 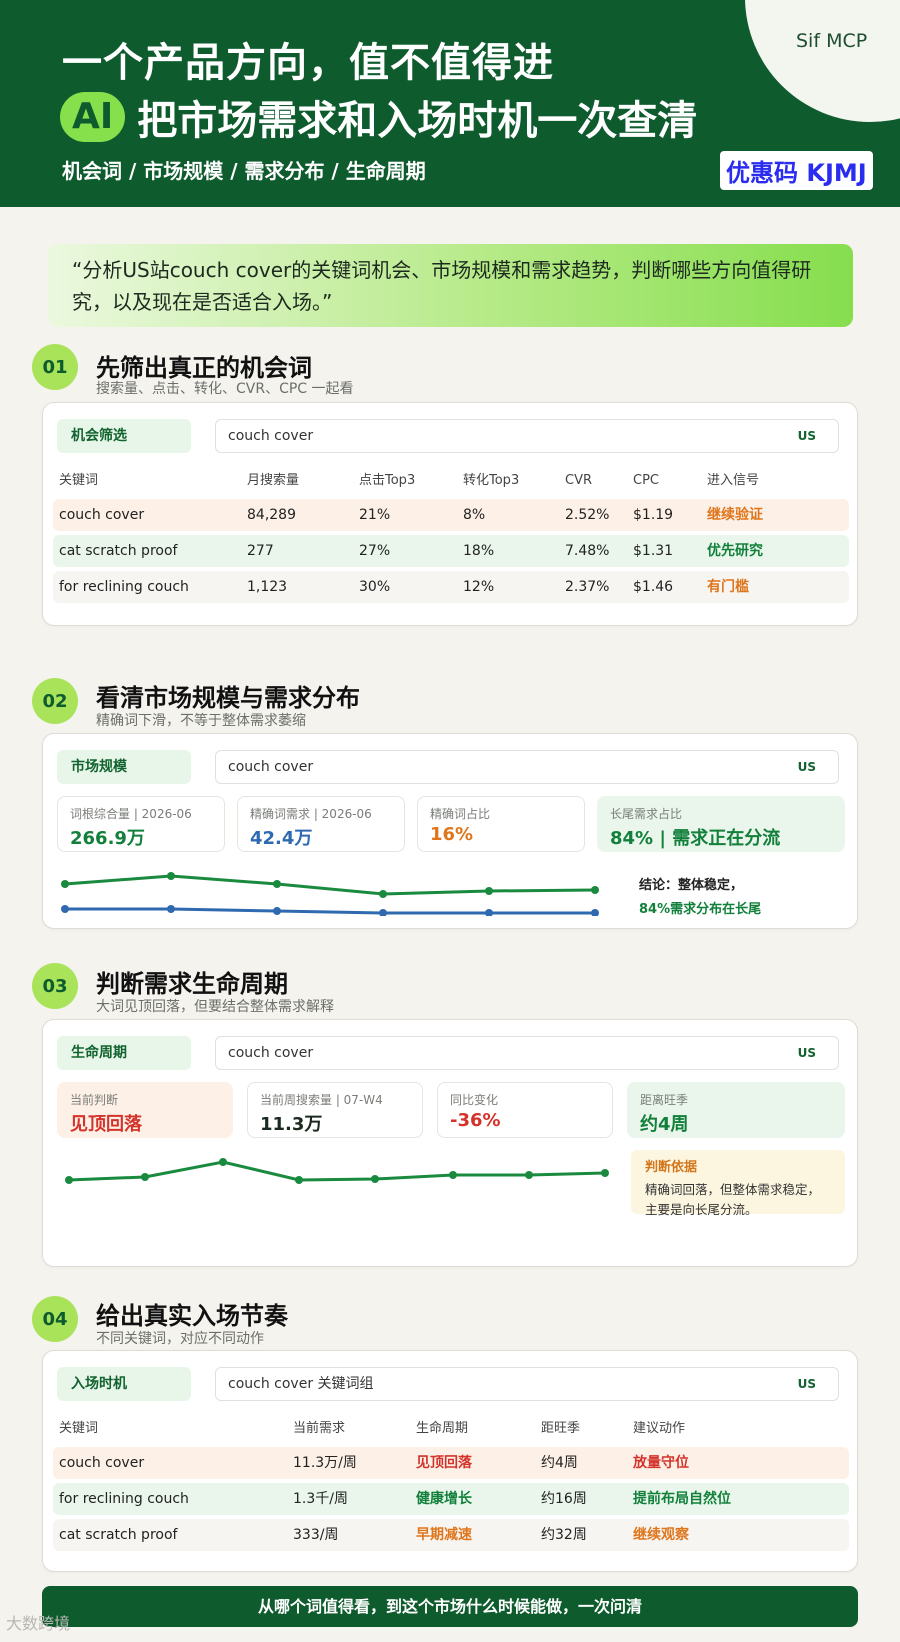 I want to click on entry-timing-tab: 入场时机, so click(x=124, y=1384).